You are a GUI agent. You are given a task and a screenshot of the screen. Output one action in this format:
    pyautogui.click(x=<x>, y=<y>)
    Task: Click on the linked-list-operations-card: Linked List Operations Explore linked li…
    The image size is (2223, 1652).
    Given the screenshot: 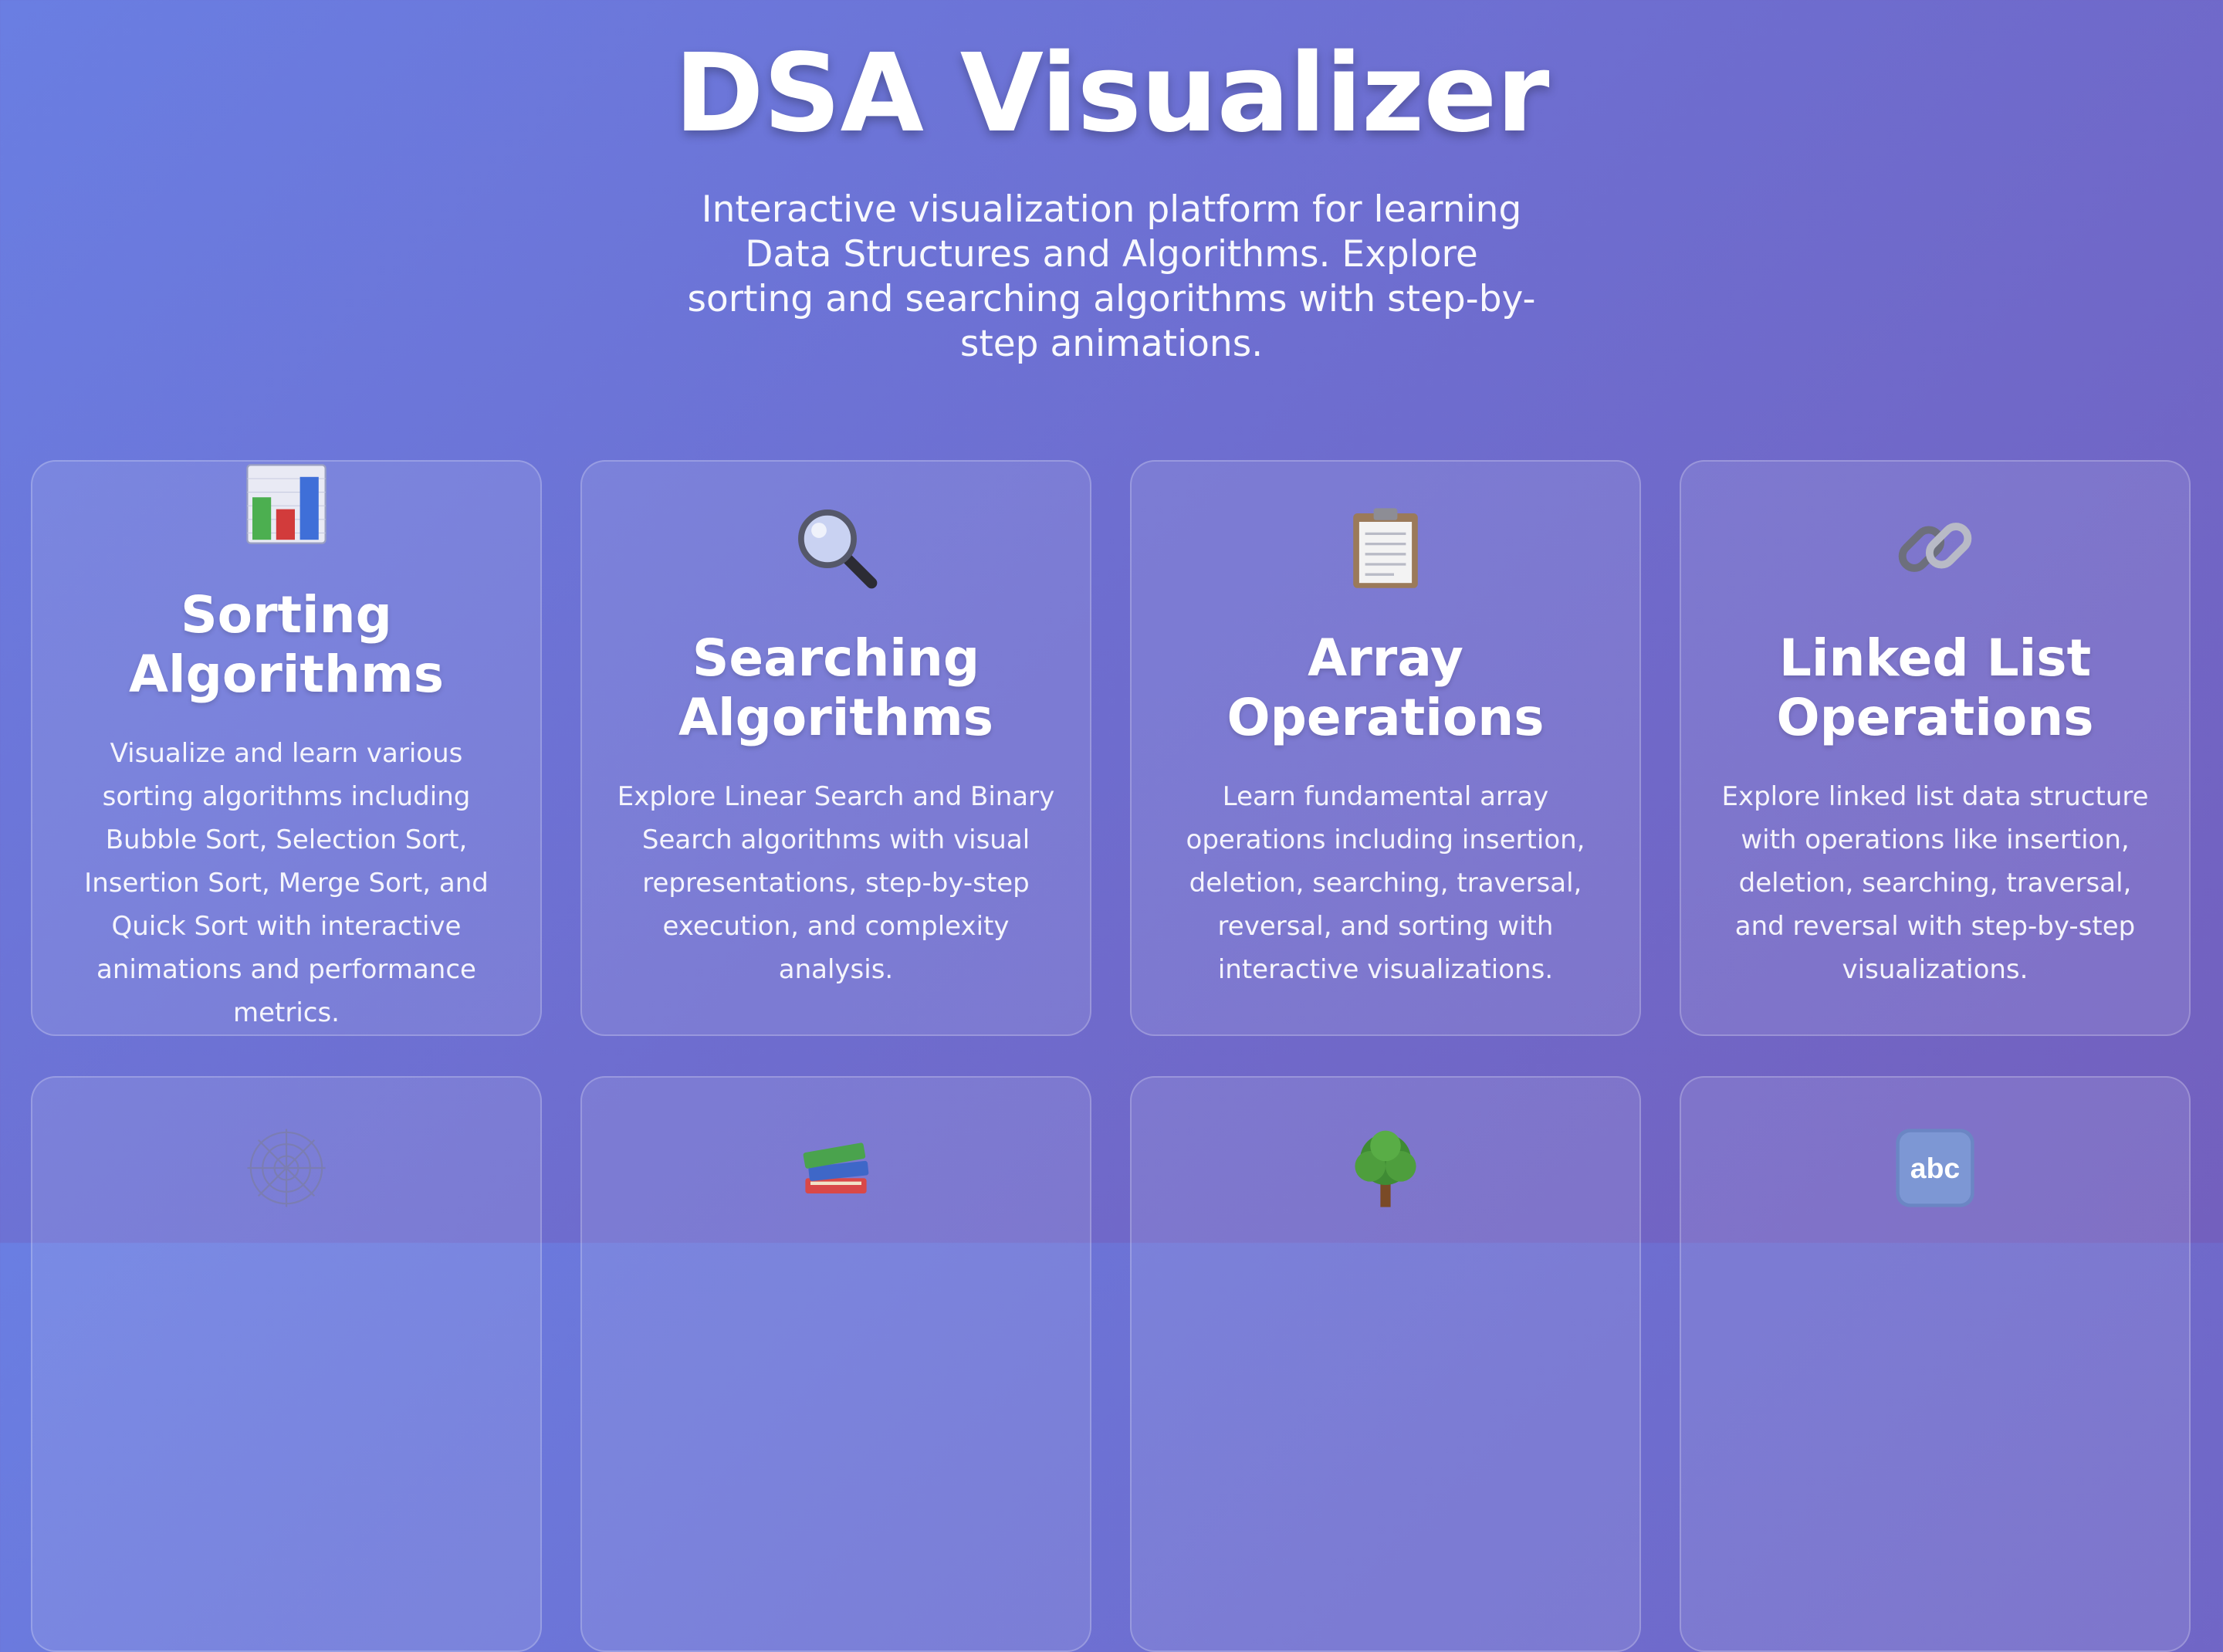 What is the action you would take?
    pyautogui.click(x=1935, y=748)
    